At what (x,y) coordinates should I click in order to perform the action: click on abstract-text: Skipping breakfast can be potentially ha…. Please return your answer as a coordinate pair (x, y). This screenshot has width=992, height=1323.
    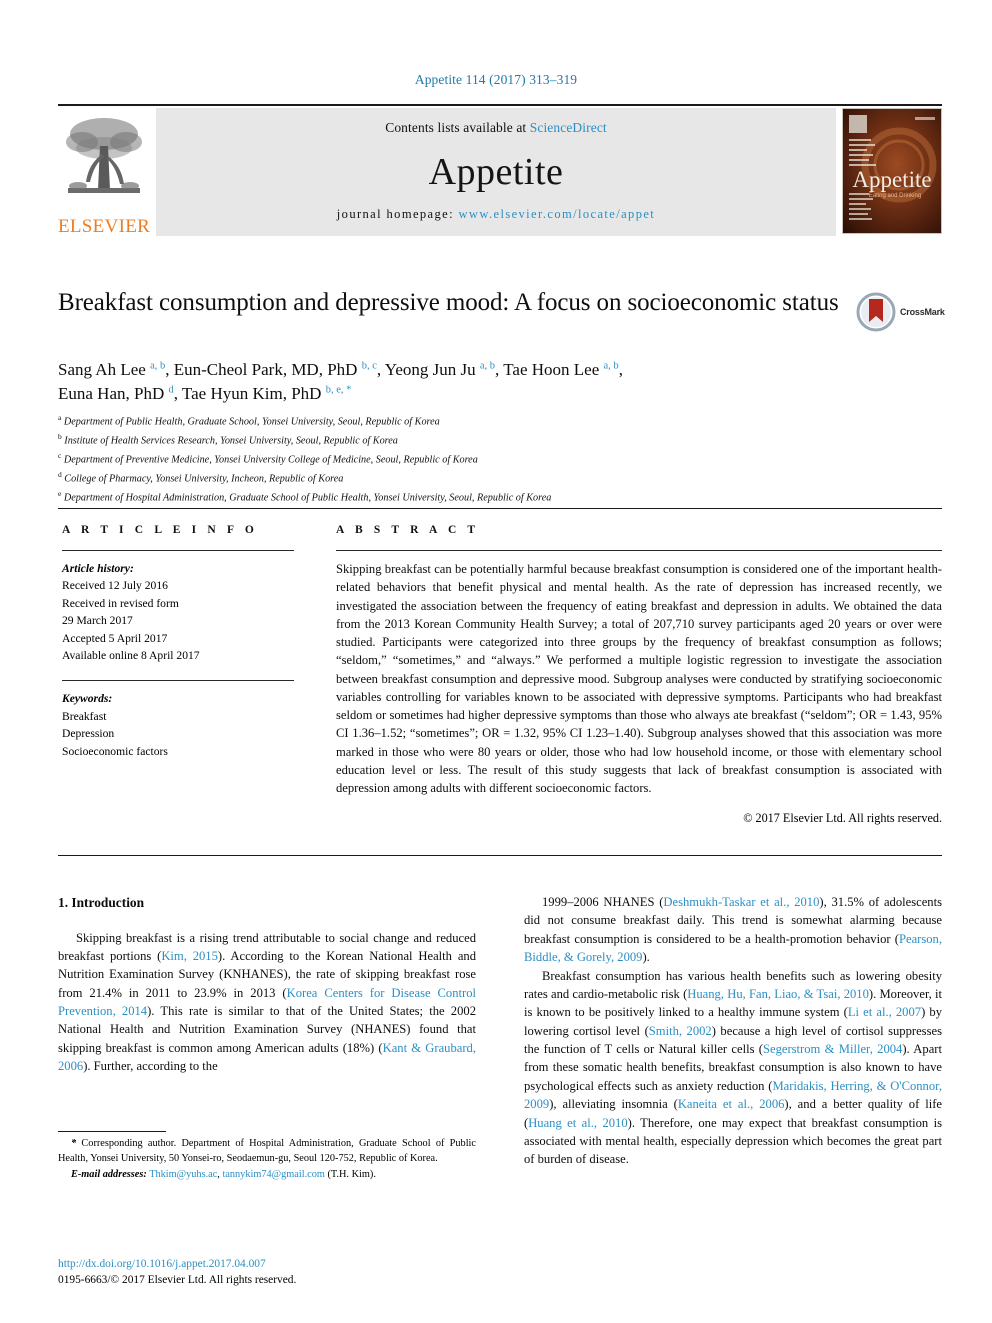
    Looking at the image, I should click on (639, 678).